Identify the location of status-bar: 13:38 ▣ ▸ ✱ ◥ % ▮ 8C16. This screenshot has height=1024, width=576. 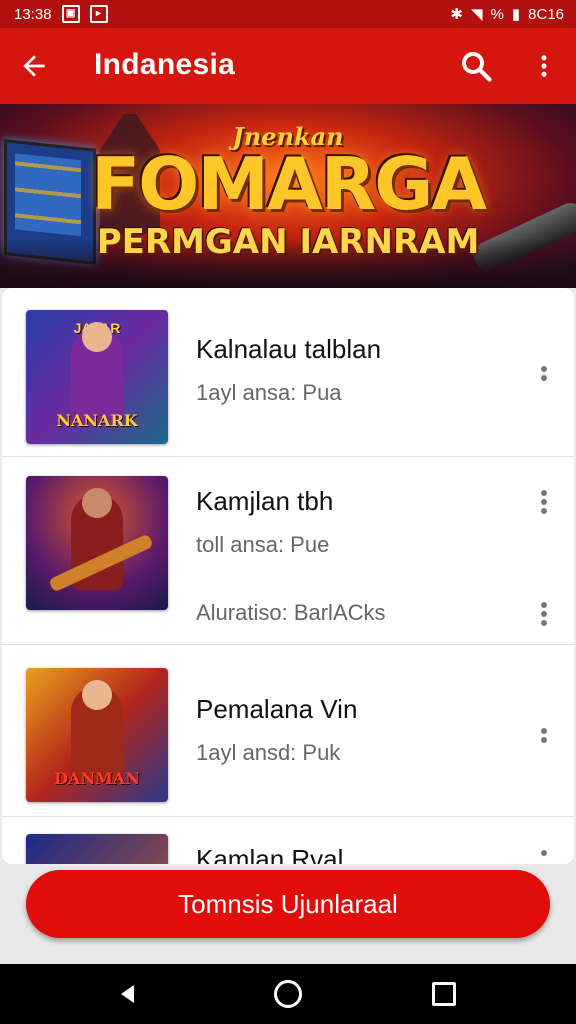
(288, 14).